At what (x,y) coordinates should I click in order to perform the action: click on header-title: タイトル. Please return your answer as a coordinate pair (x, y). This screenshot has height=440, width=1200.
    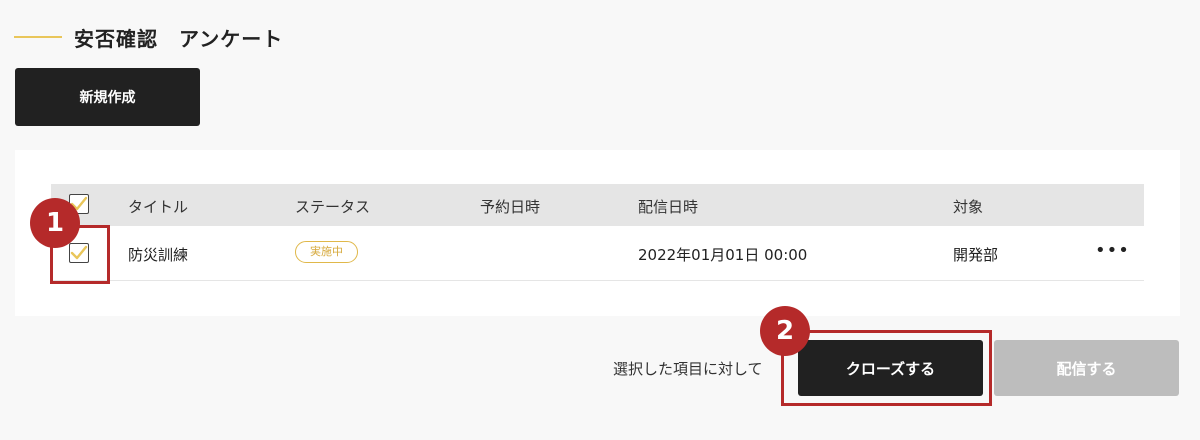
    Looking at the image, I should click on (158, 206).